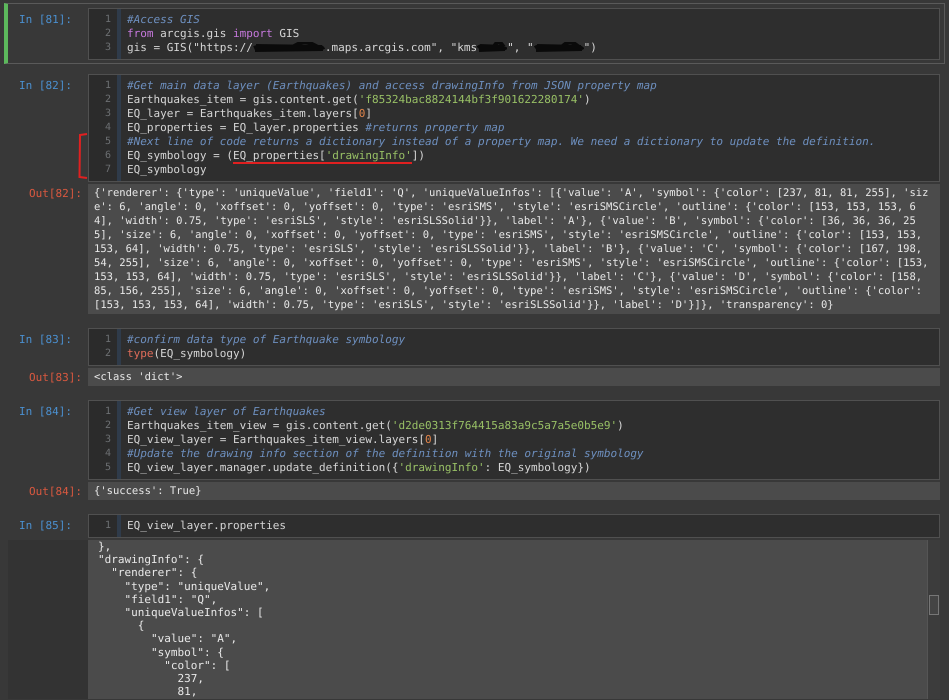 This screenshot has width=949, height=700. I want to click on output-prompt: Out[83]:, so click(55, 377).